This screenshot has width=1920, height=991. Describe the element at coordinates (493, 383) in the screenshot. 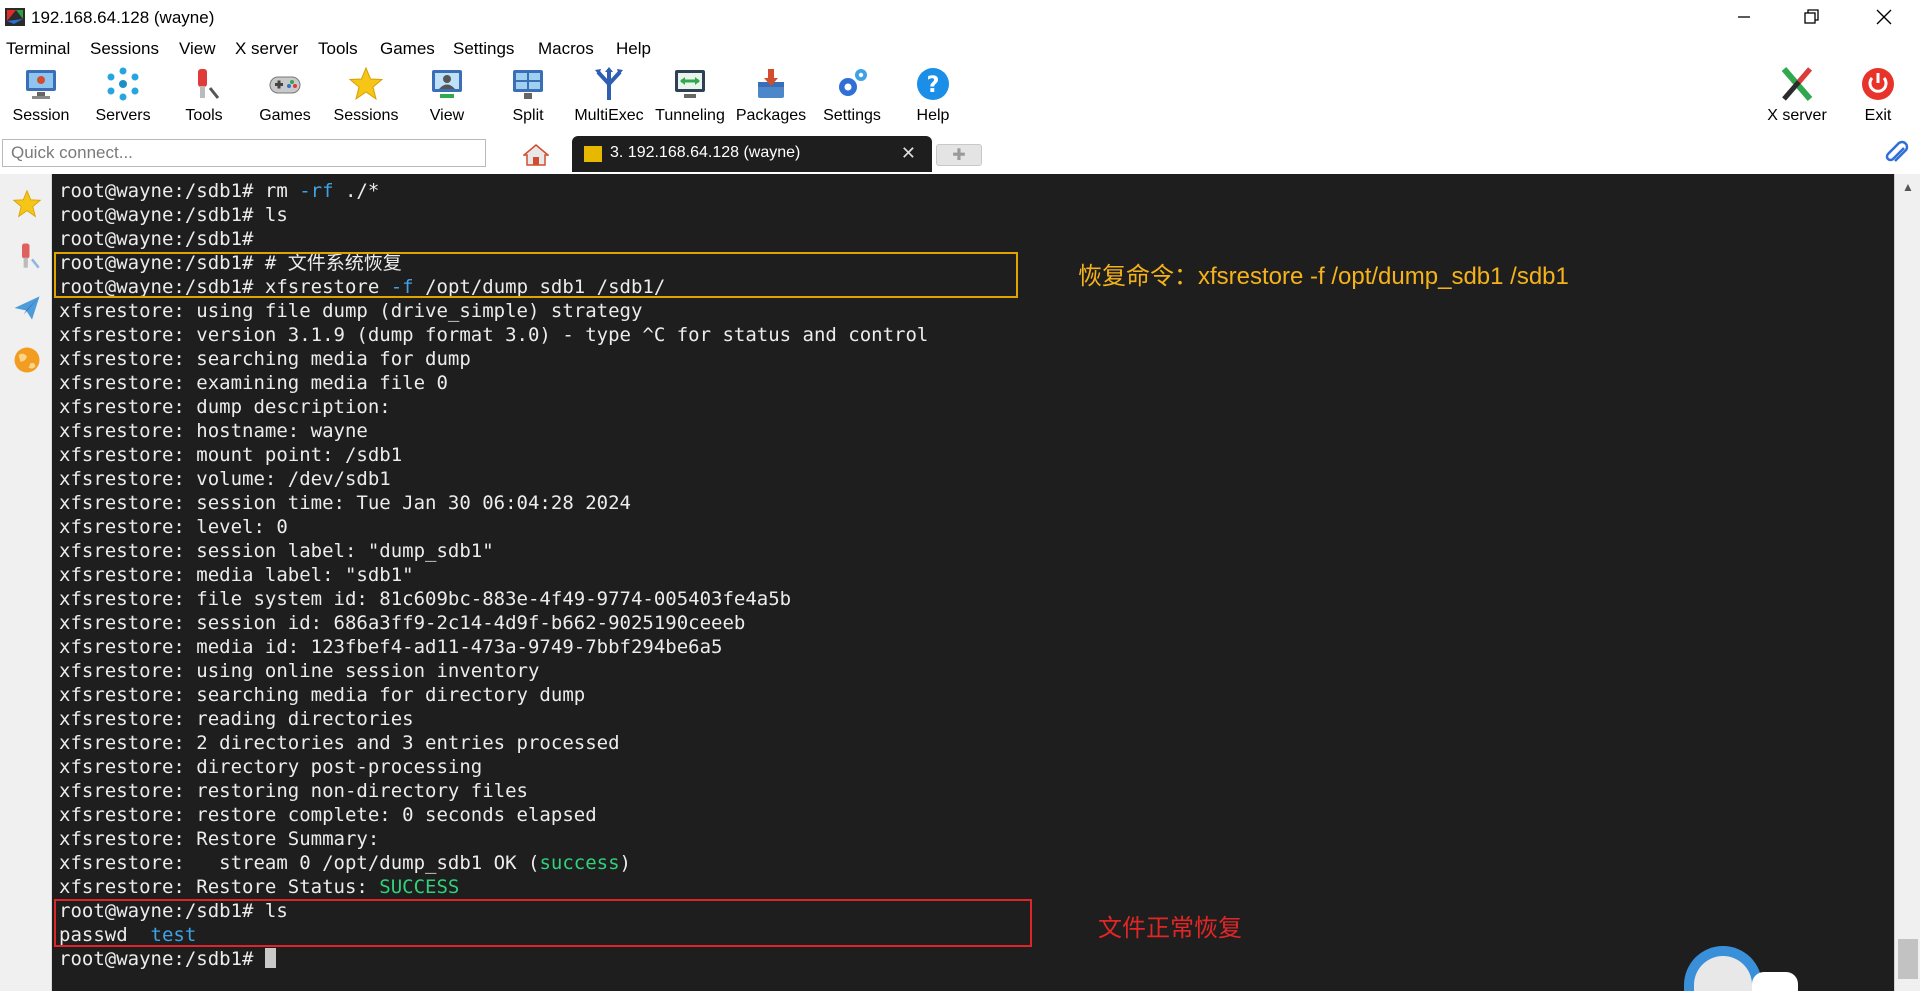

I see `terminal-line: xfsrestore: examining media file 0` at that location.